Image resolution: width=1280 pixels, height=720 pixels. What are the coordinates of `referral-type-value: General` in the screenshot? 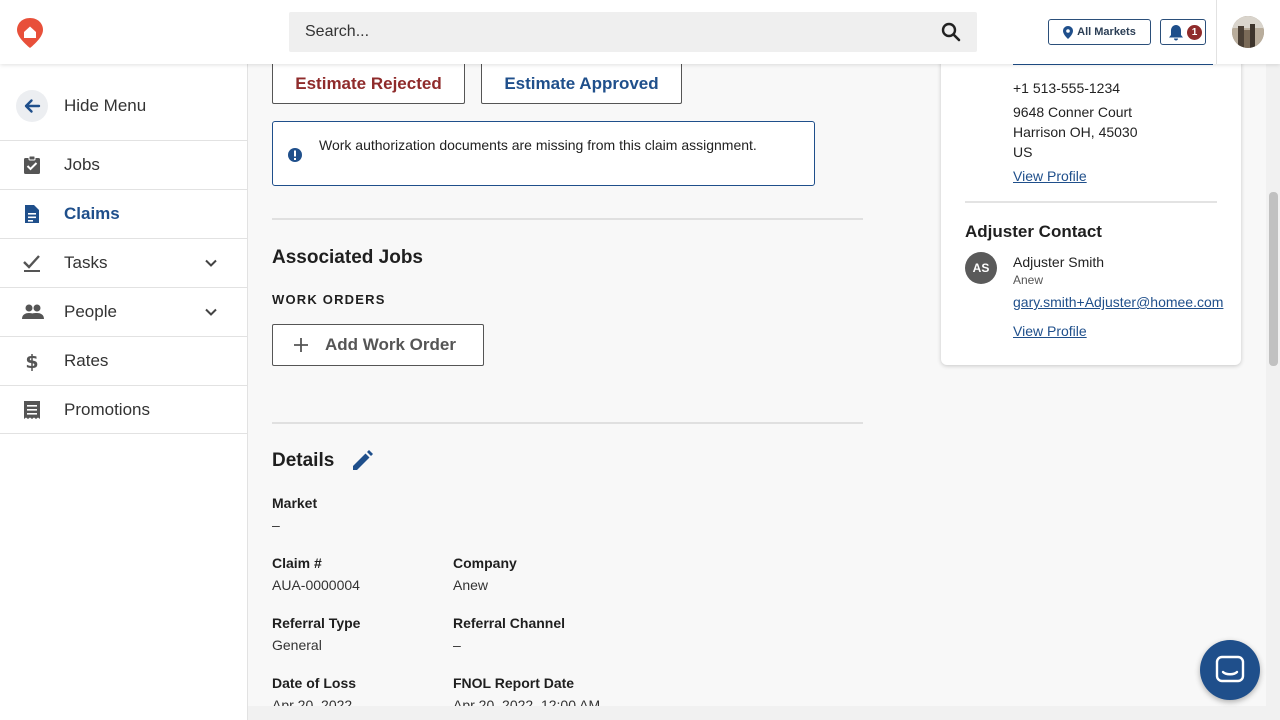 It's located at (297, 645).